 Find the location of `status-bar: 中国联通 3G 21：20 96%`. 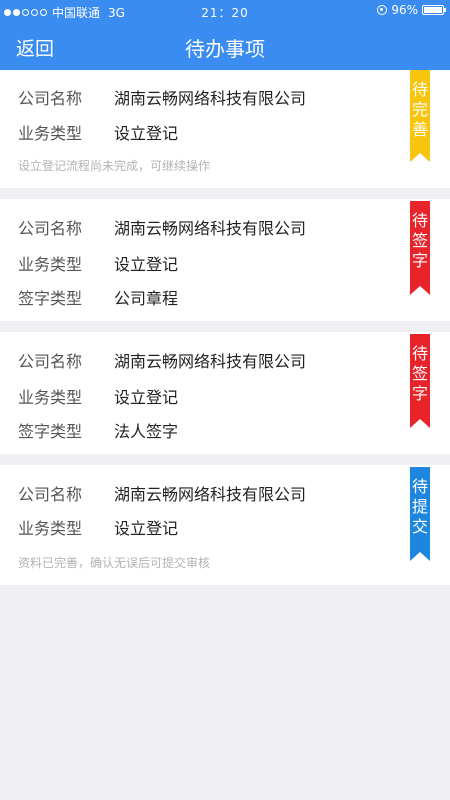

status-bar: 中国联通 3G 21：20 96% is located at coordinates (225, 11).